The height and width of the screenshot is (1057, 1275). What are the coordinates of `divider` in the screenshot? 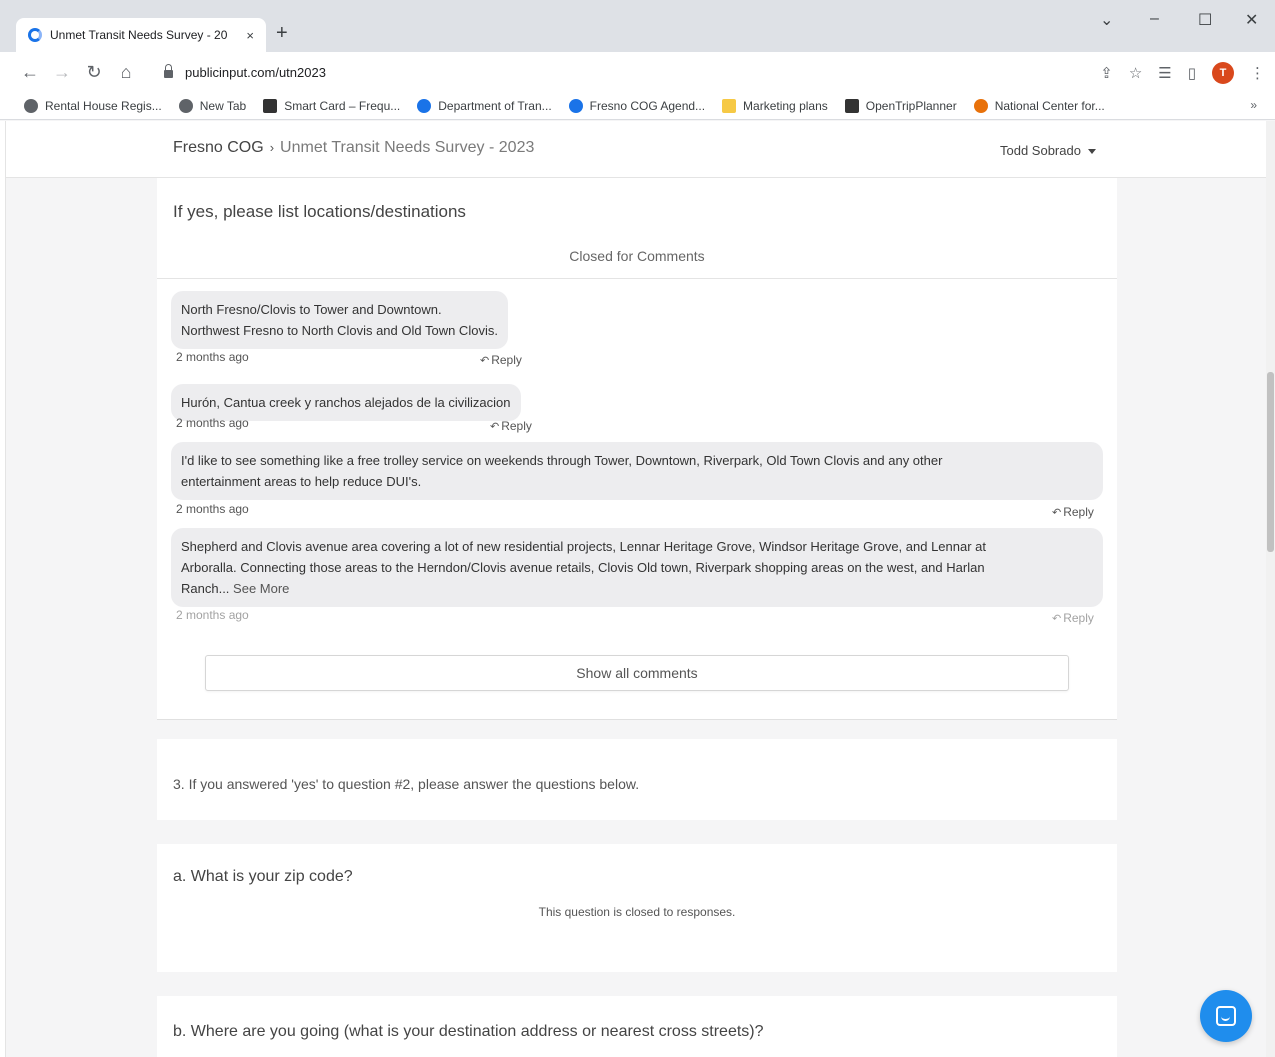 It's located at (637, 278).